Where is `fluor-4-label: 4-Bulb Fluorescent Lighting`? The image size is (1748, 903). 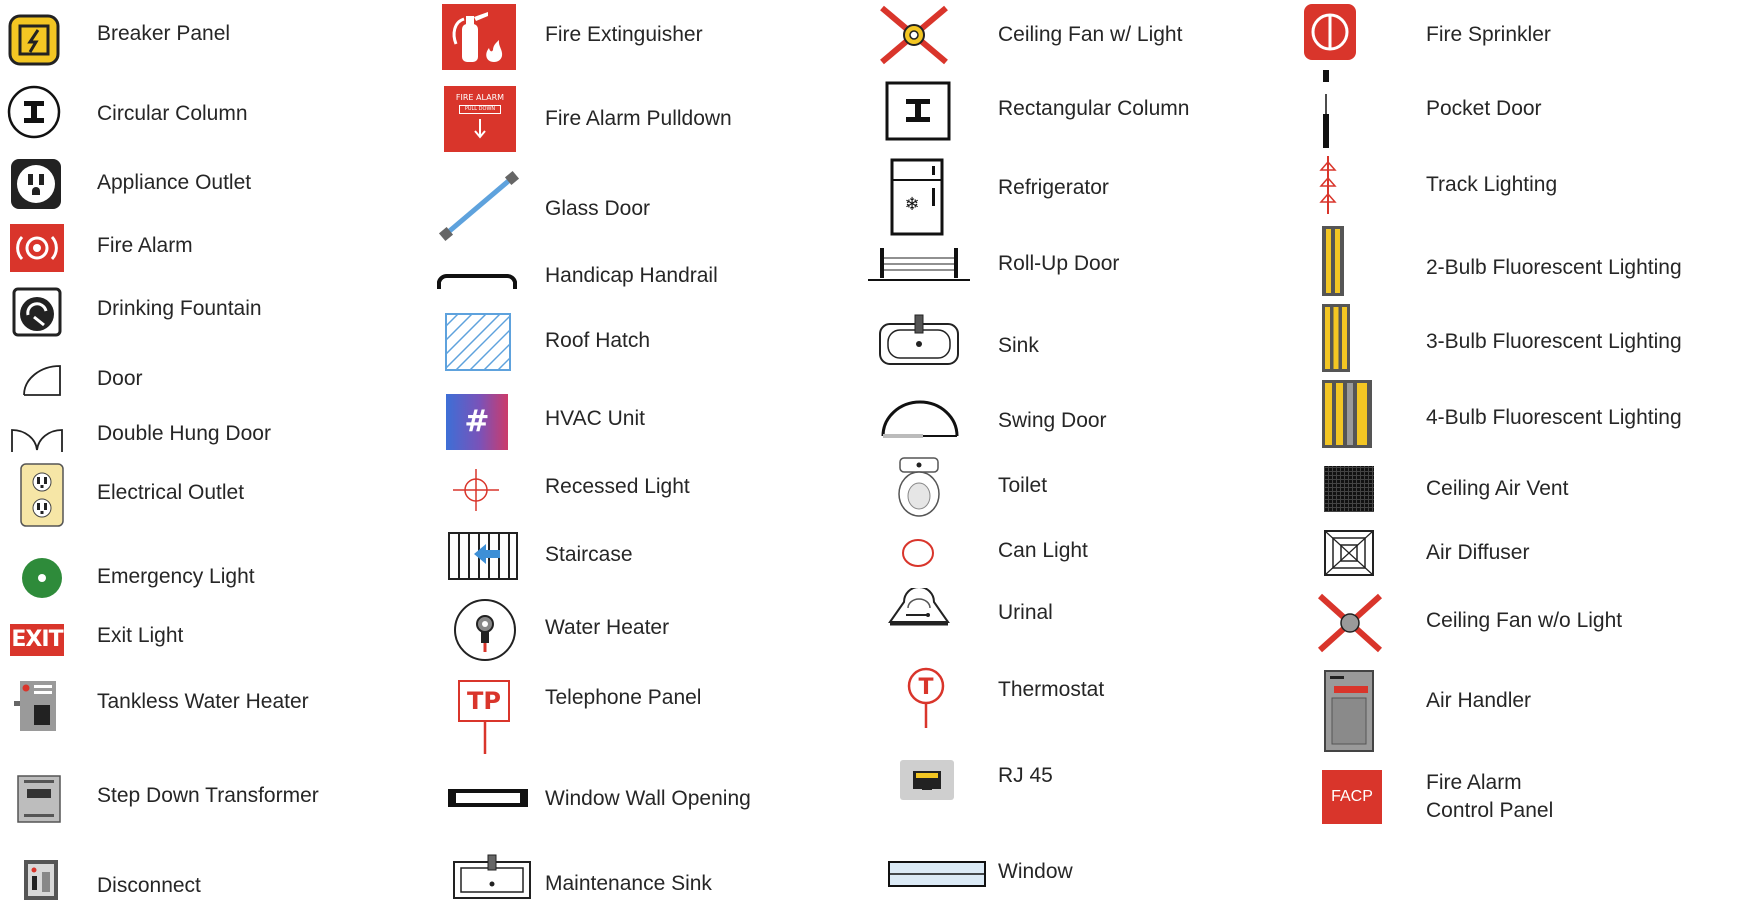
fluor-4-label: 4-Bulb Fluorescent Lighting is located at coordinates (1554, 417).